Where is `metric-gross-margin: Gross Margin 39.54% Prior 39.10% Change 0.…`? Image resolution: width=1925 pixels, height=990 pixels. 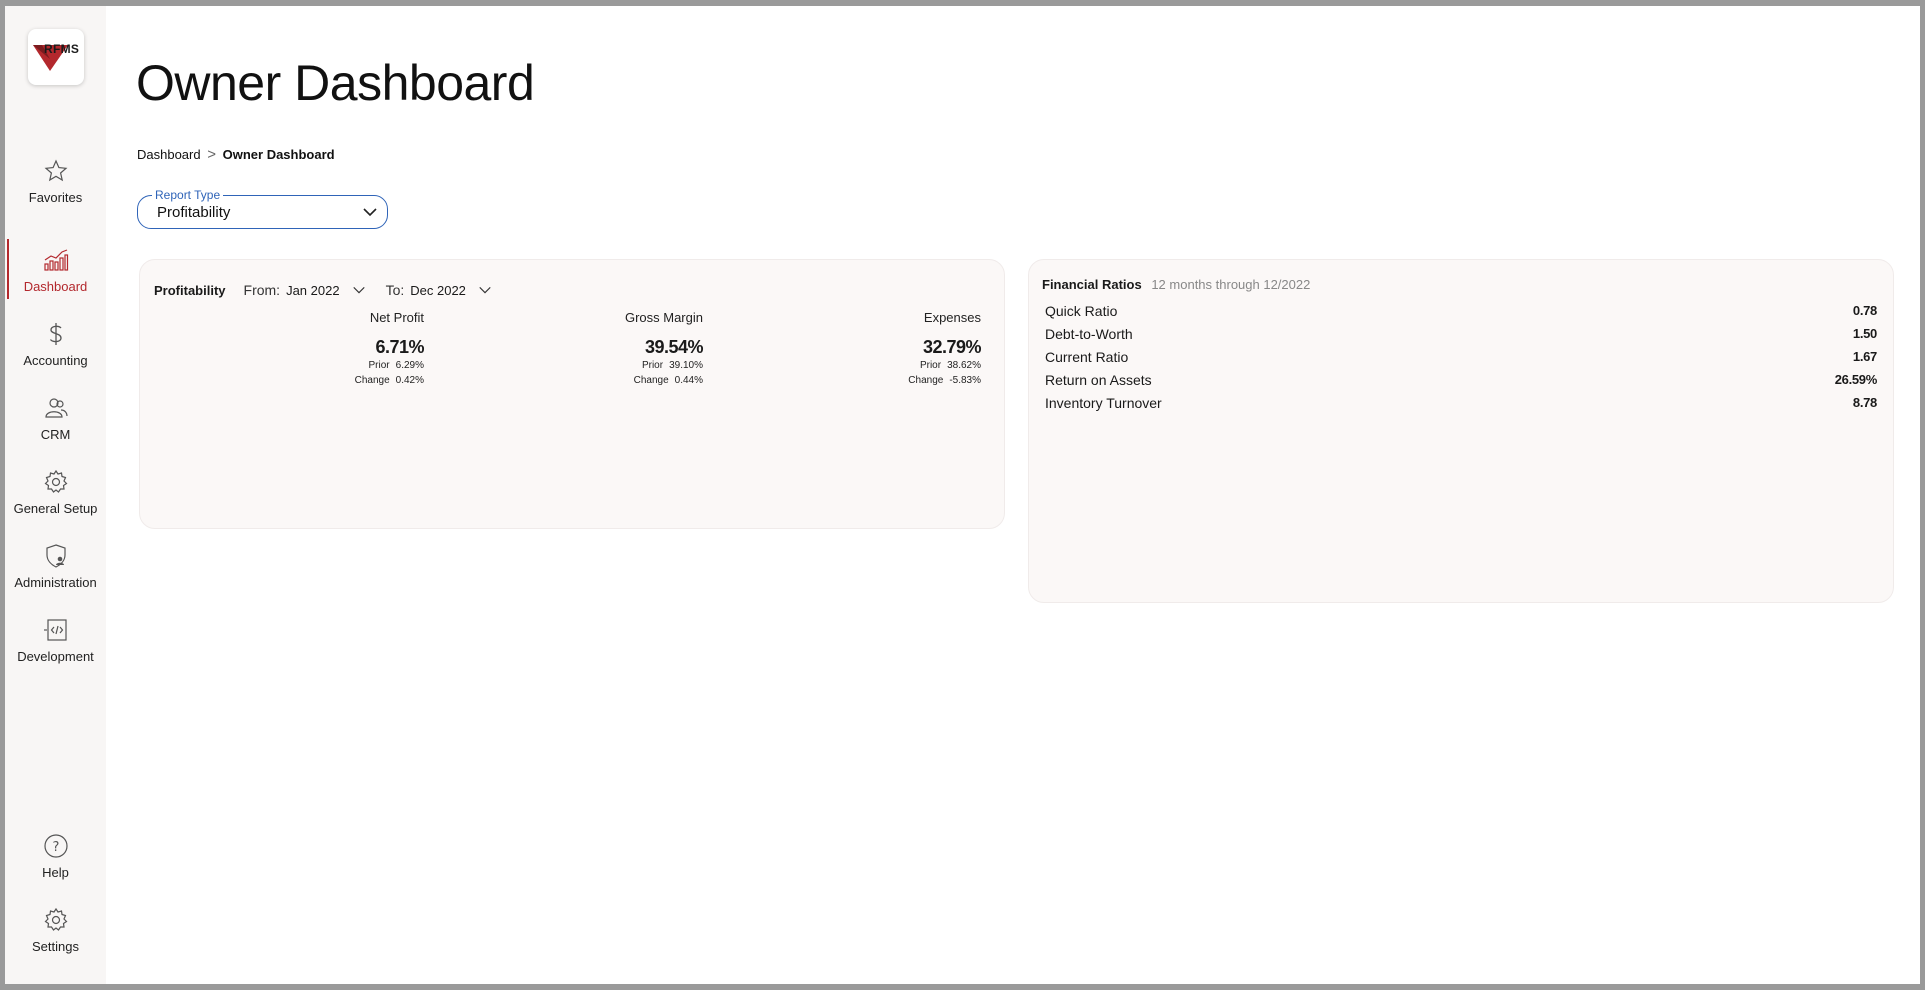 metric-gross-margin: Gross Margin 39.54% Prior 39.10% Change 0.… is located at coordinates (603, 349).